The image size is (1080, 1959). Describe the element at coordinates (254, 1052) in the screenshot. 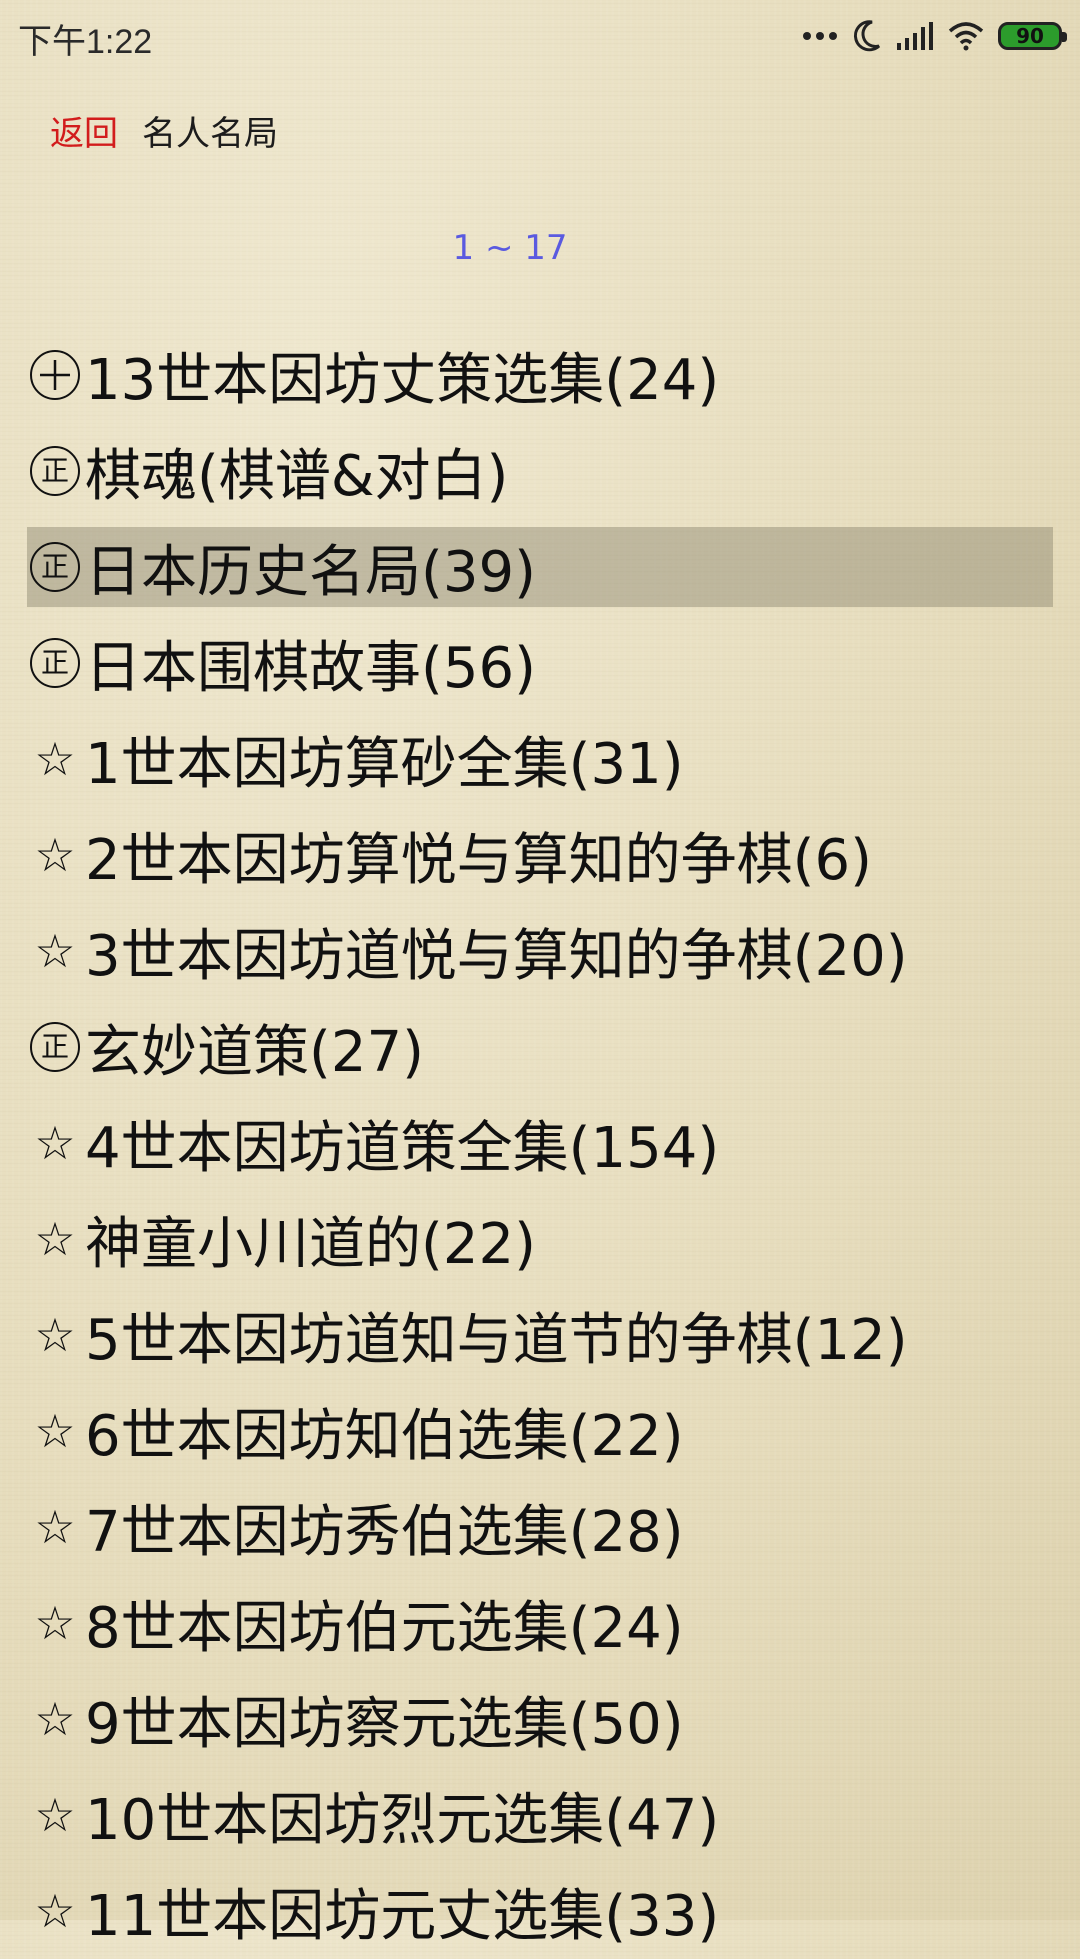

I see `list-item-label: 玄妙道策(27)` at that location.